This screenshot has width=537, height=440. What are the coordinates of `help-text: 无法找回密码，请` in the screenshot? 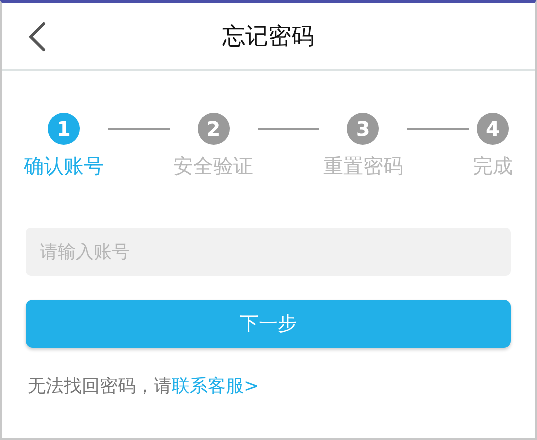 It's located at (100, 386).